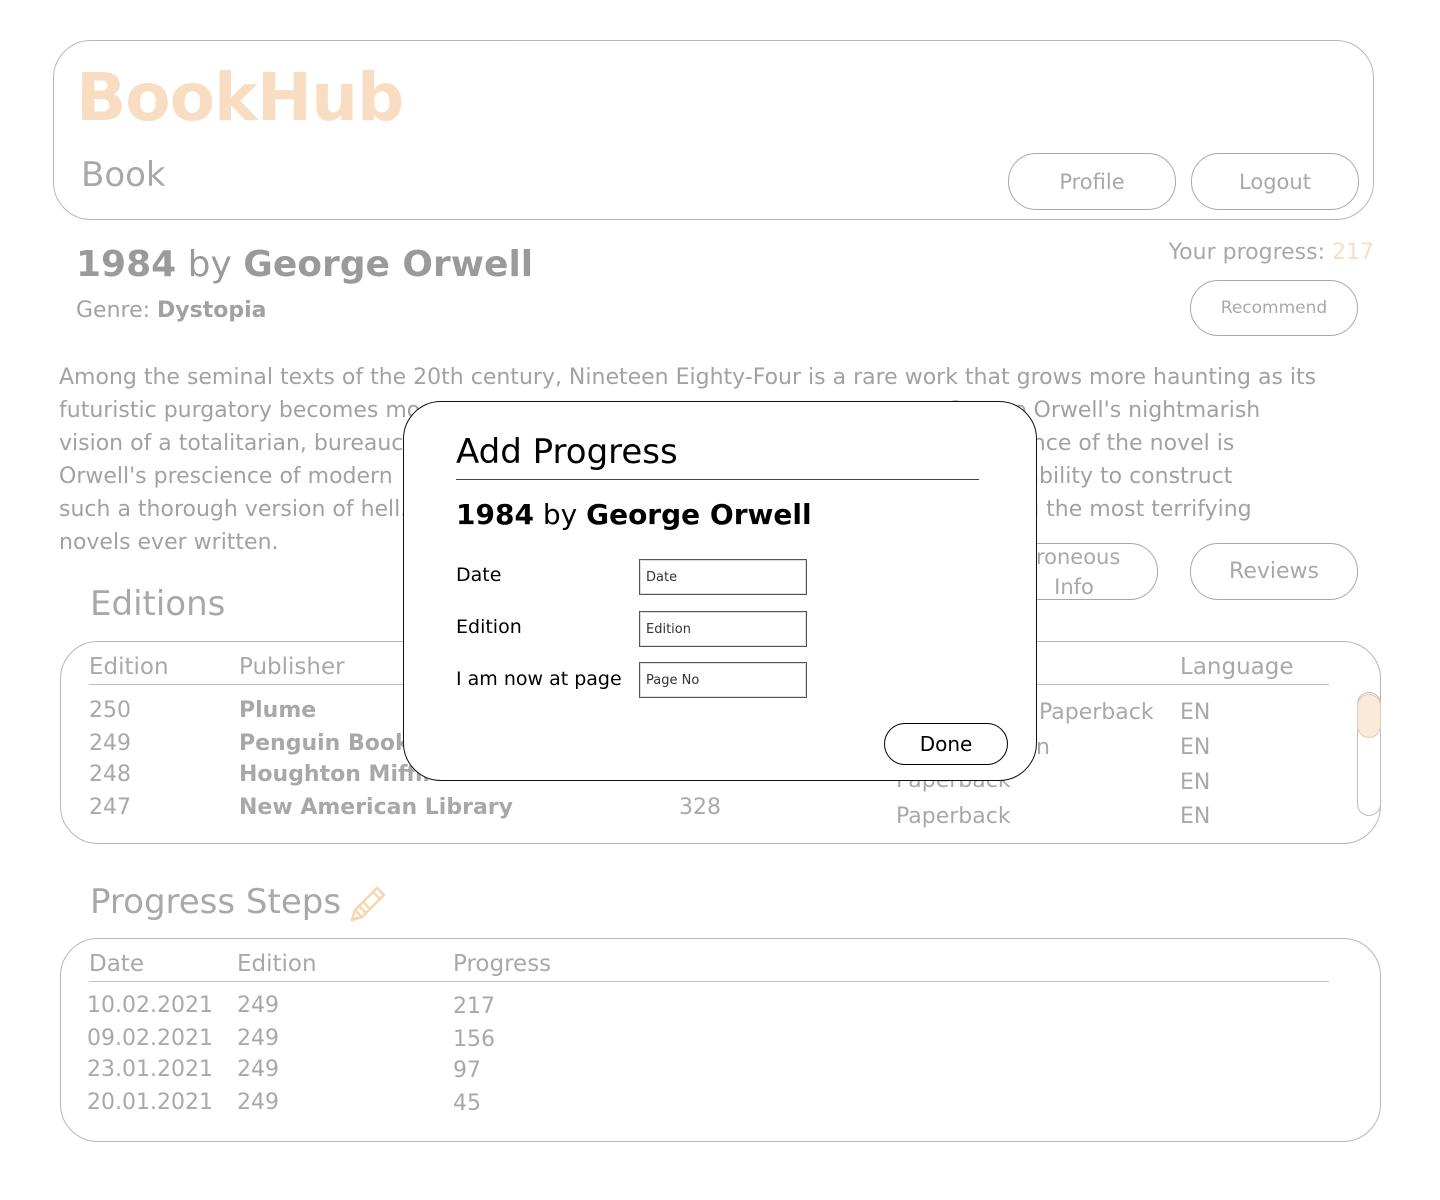  I want to click on edition-publisher: Plume, so click(278, 710).